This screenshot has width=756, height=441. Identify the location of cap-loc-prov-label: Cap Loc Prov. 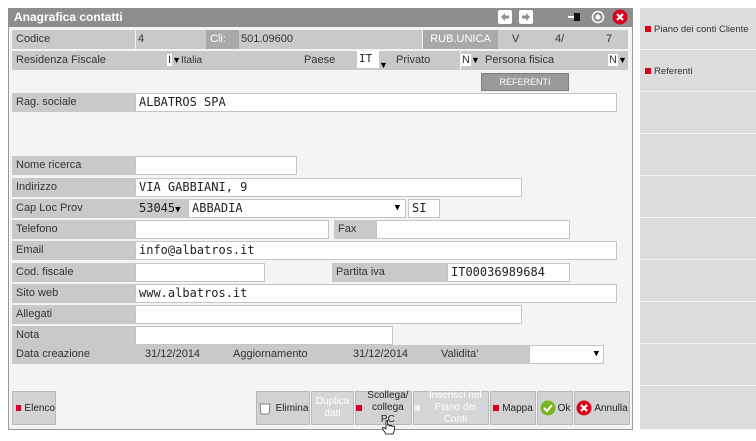
(73, 208).